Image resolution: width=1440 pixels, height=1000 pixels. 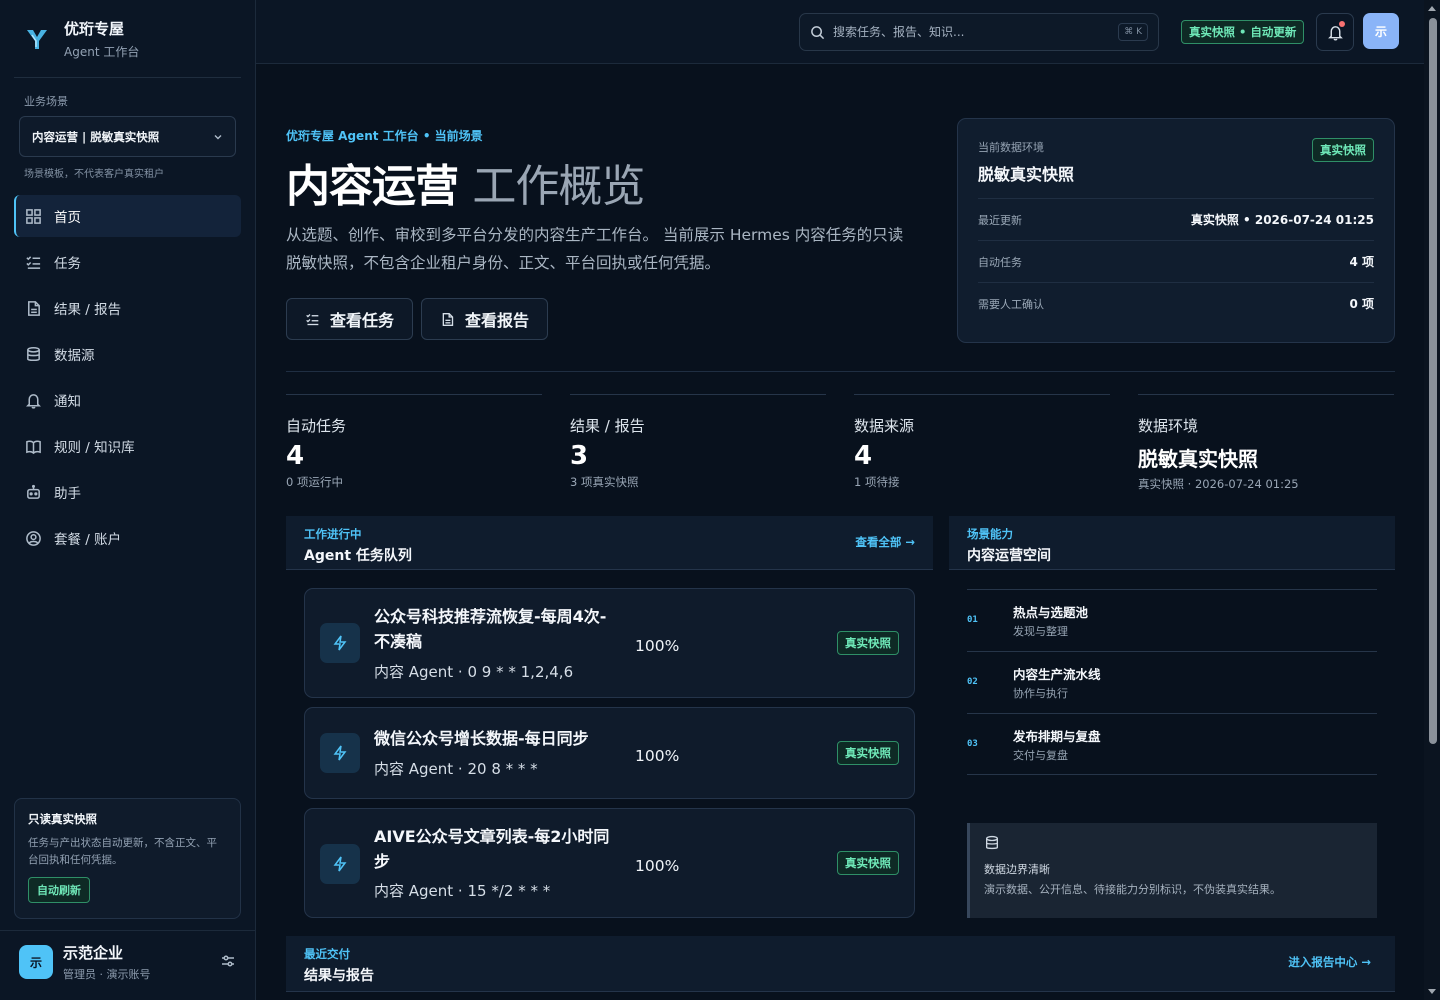 What do you see at coordinates (127, 308) in the screenshot?
I see `sidebar-item-reports: 结果 / 报告` at bounding box center [127, 308].